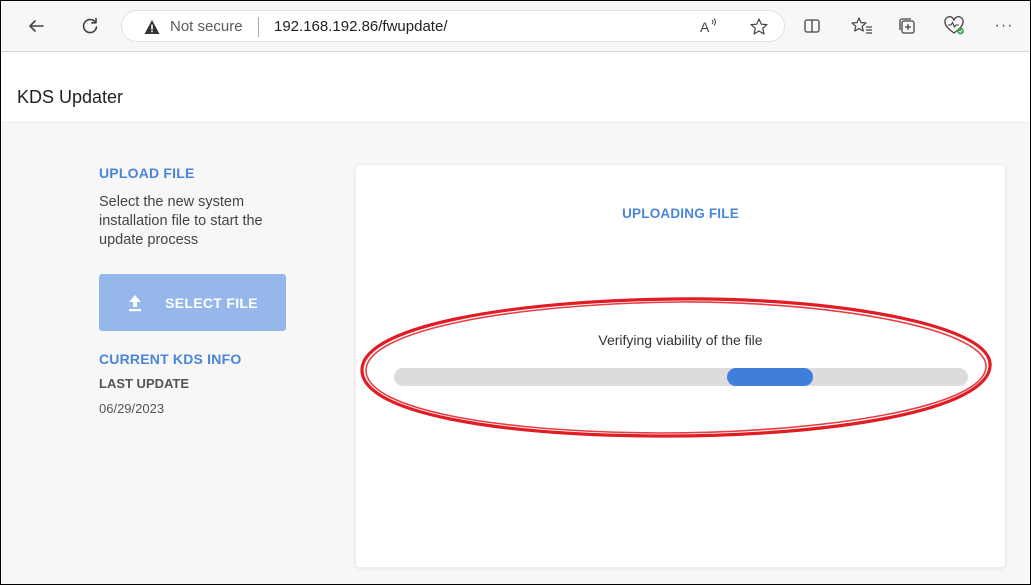 The width and height of the screenshot is (1031, 585). Describe the element at coordinates (90, 26) in the screenshot. I see `refresh-icon` at that location.